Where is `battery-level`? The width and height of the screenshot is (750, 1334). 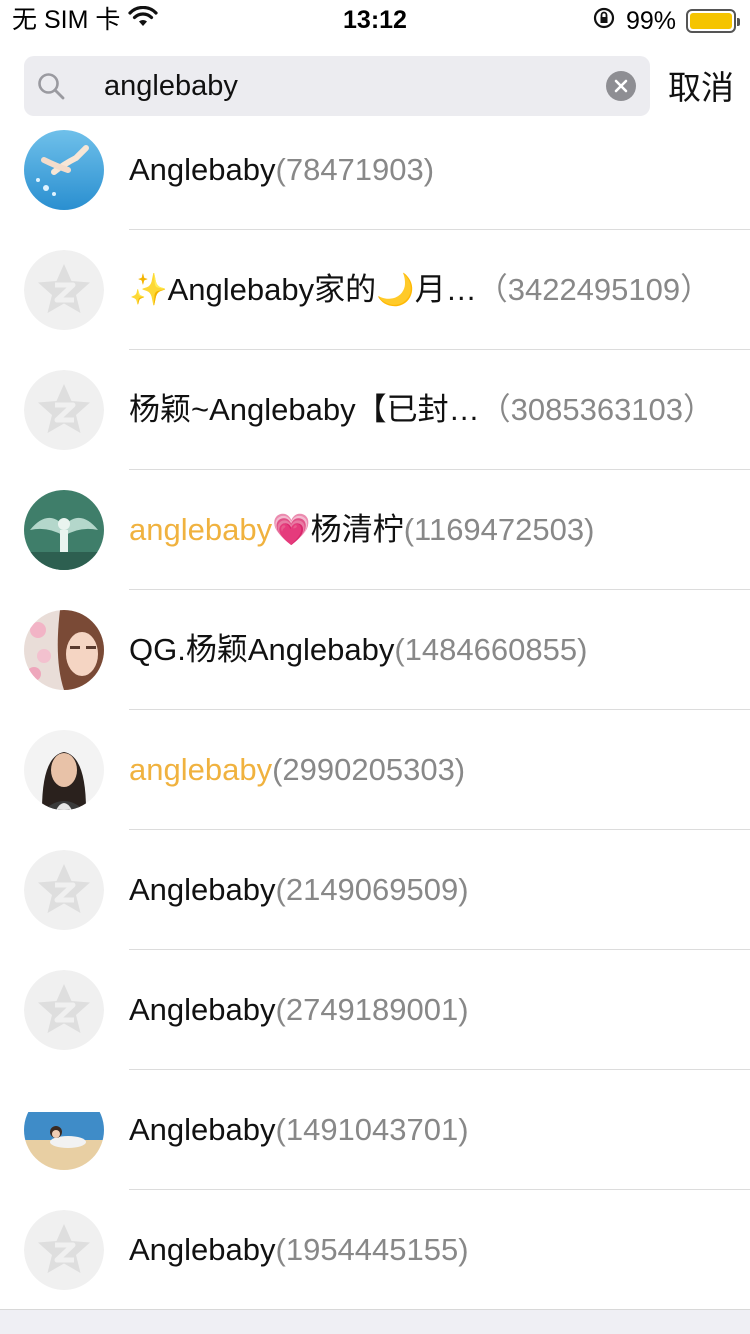 battery-level is located at coordinates (711, 21).